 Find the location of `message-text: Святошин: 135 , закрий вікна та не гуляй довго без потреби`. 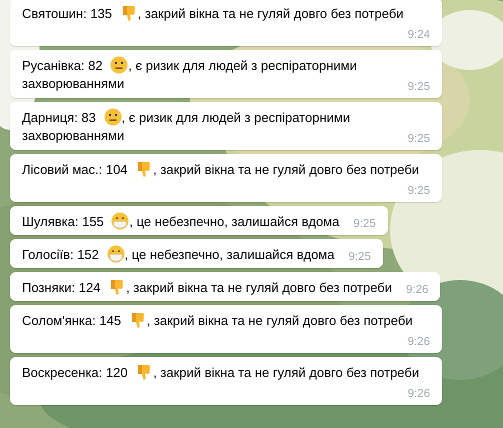

message-text: Святошин: 135 , закрий вікна та не гуляй довго без потреби is located at coordinates (213, 13).